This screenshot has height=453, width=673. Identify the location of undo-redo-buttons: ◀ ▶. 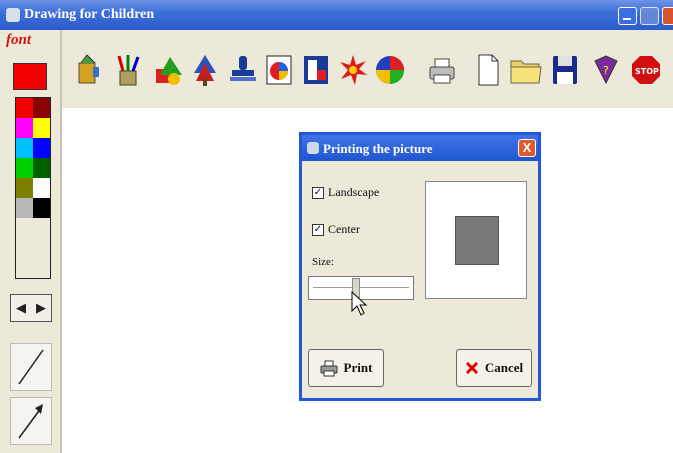
(31, 308).